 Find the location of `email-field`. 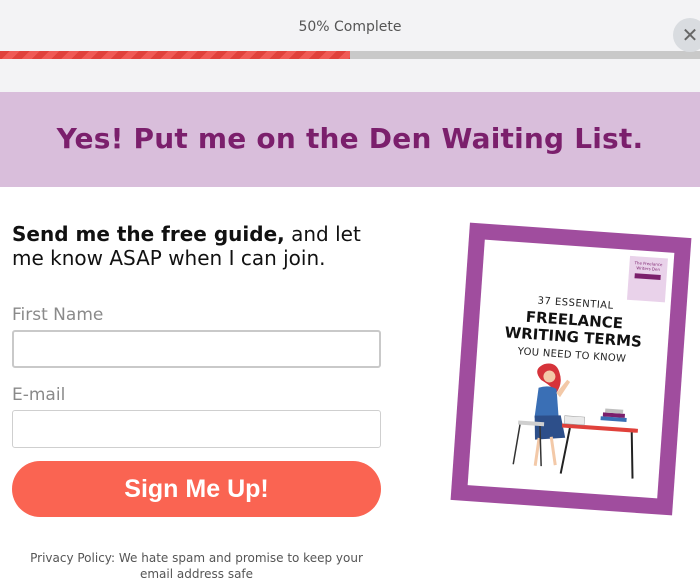

email-field is located at coordinates (196, 429).